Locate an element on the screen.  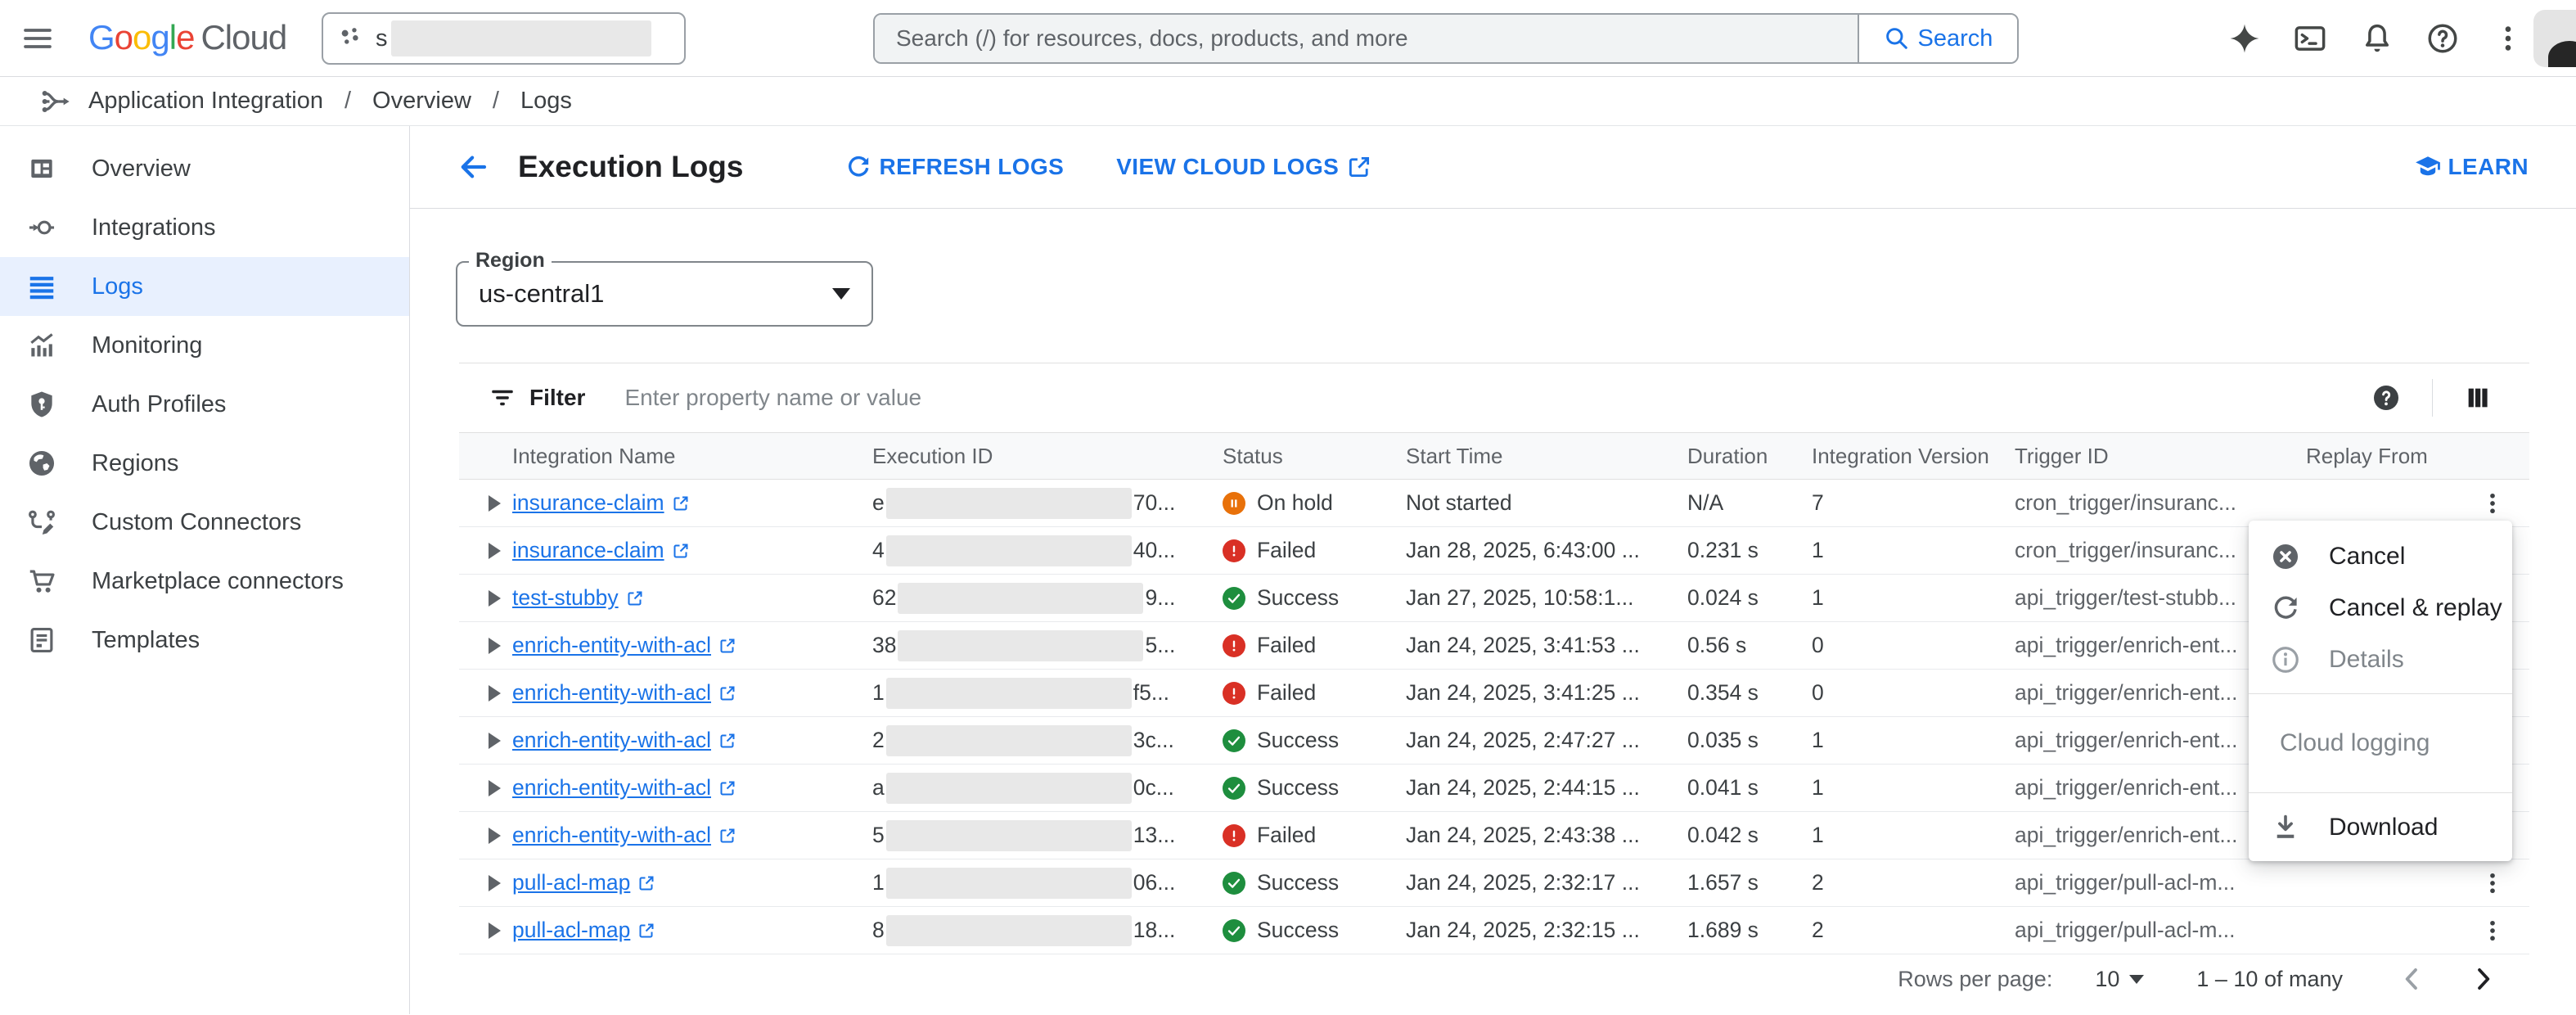
status-label: Failed is located at coordinates (1287, 550).